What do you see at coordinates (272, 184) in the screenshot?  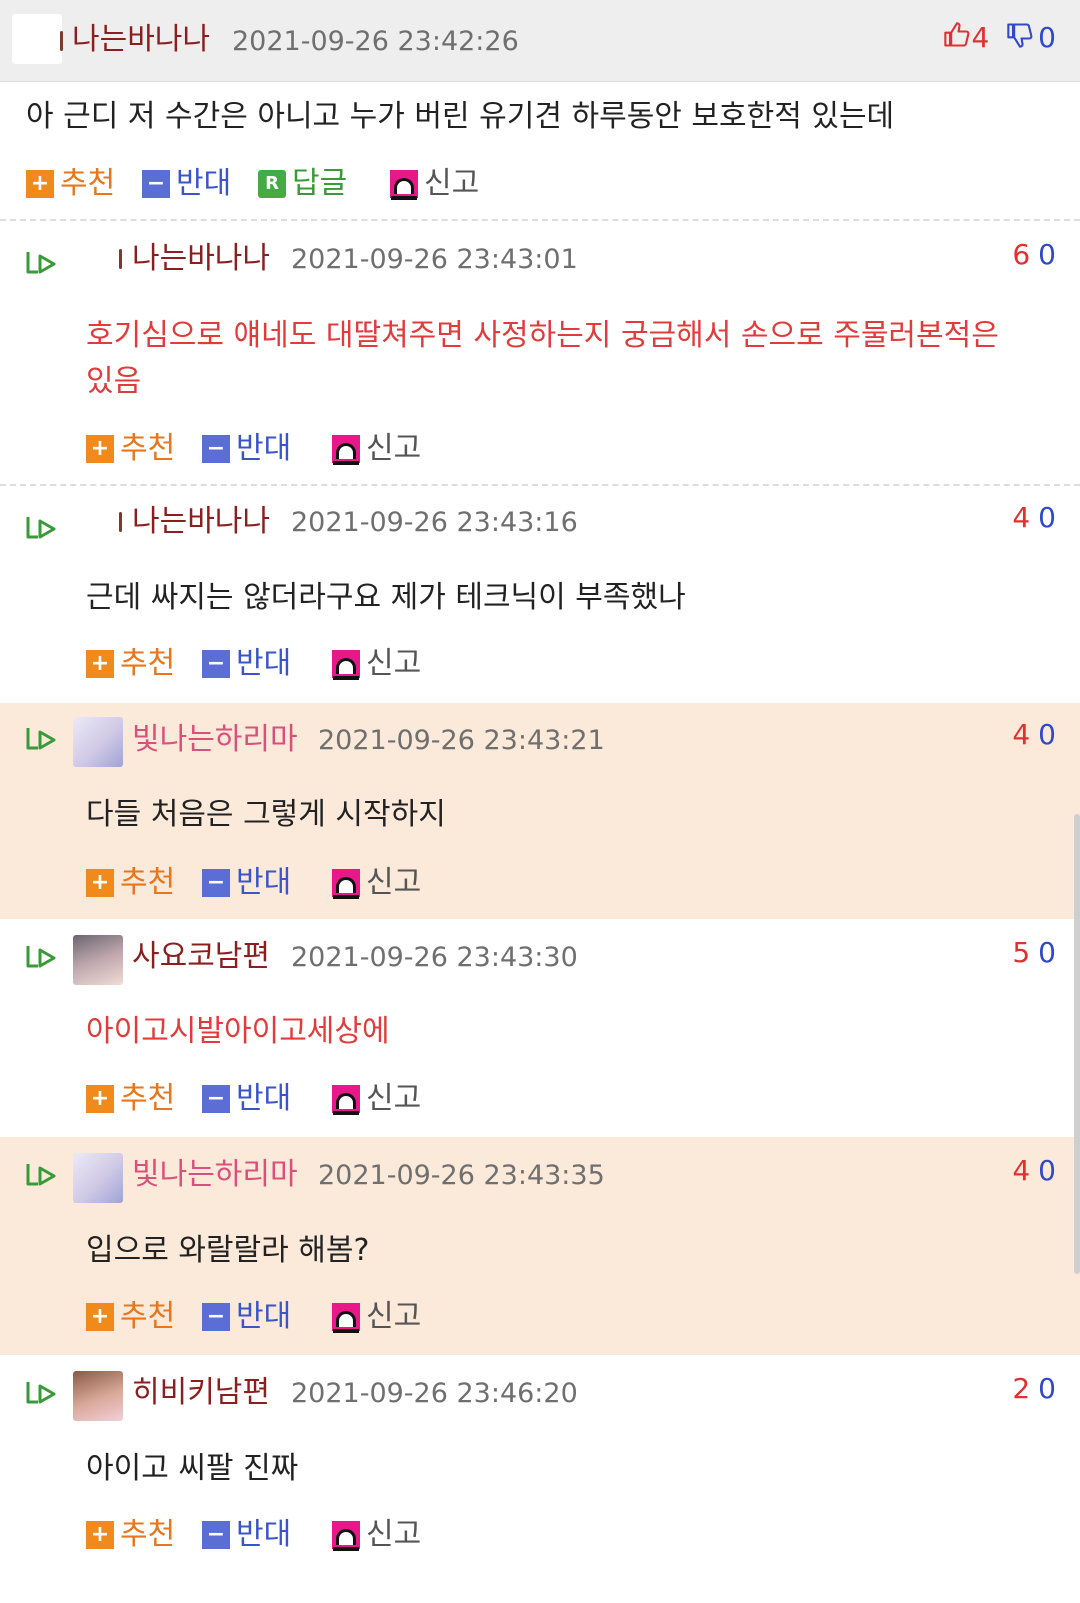 I see `reply-r-icon: R` at bounding box center [272, 184].